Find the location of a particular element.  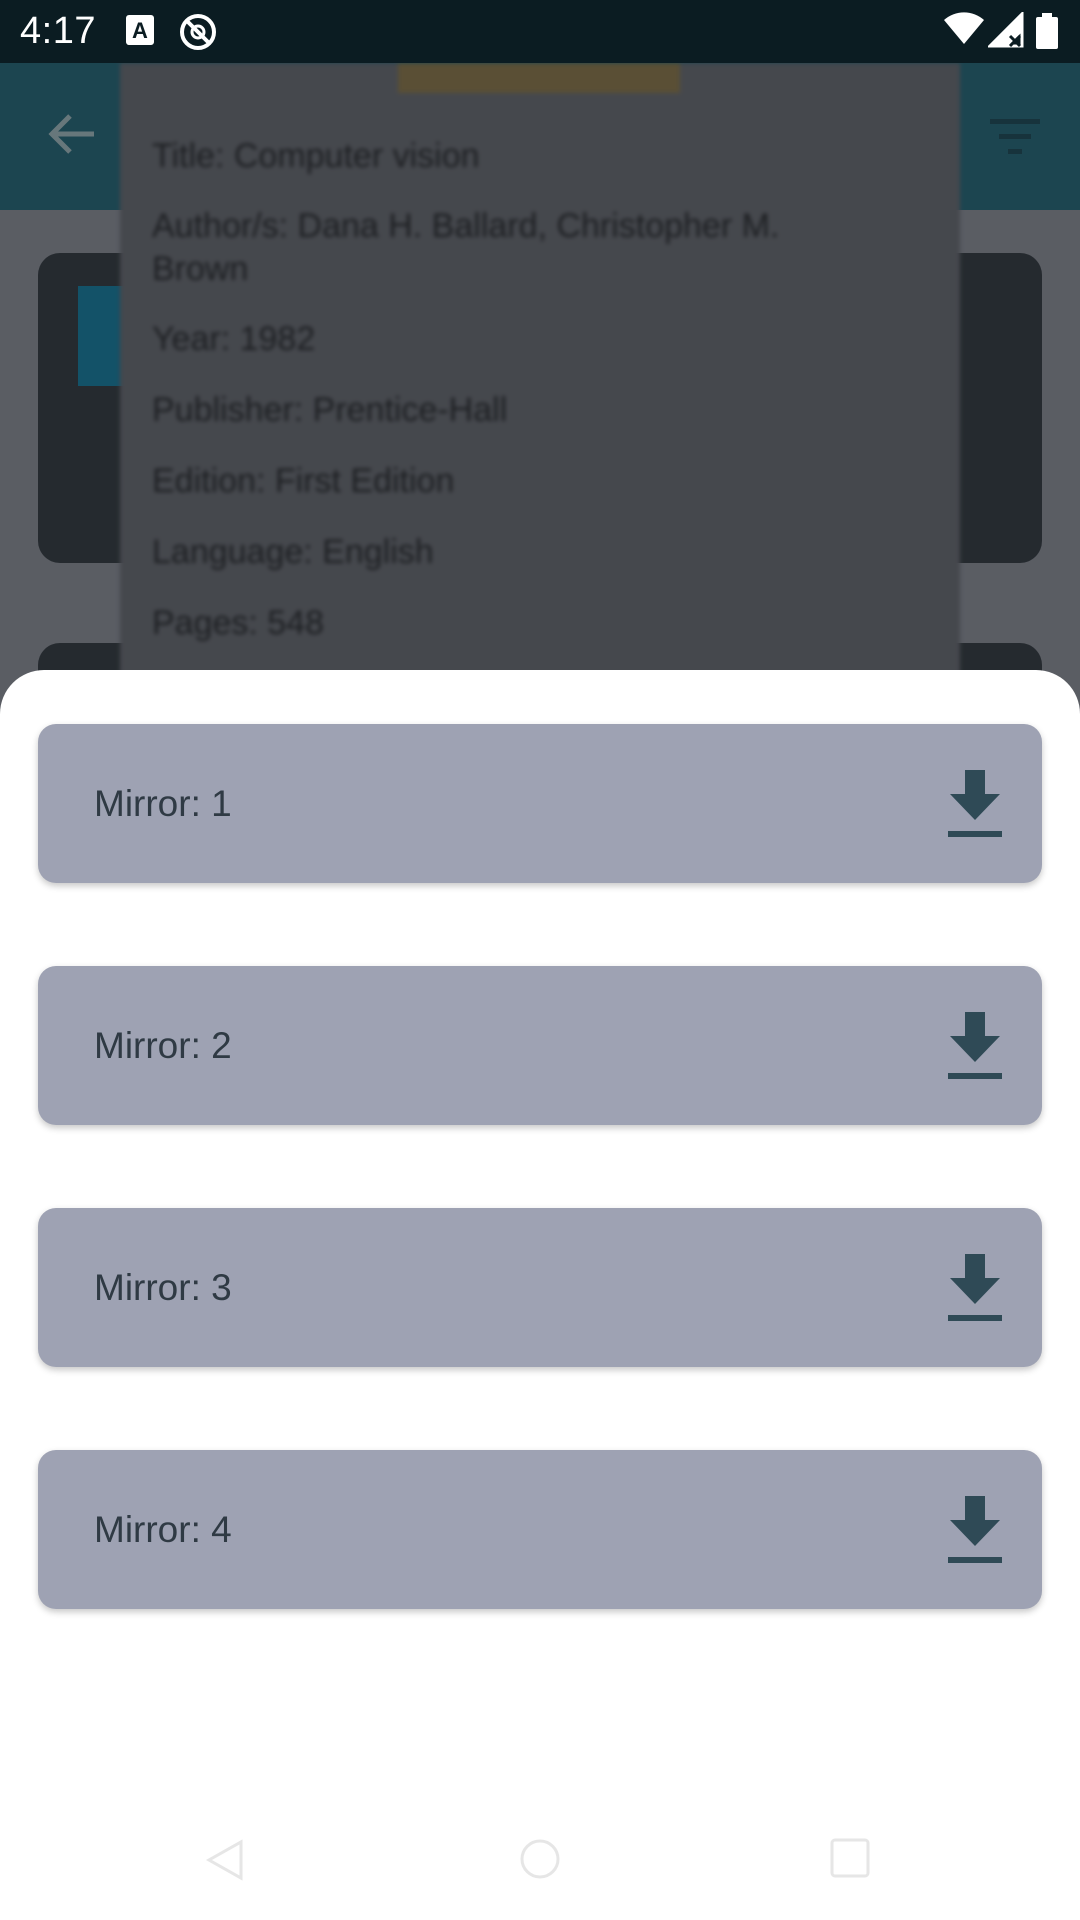

signal-icon is located at coordinates (1005, 31).